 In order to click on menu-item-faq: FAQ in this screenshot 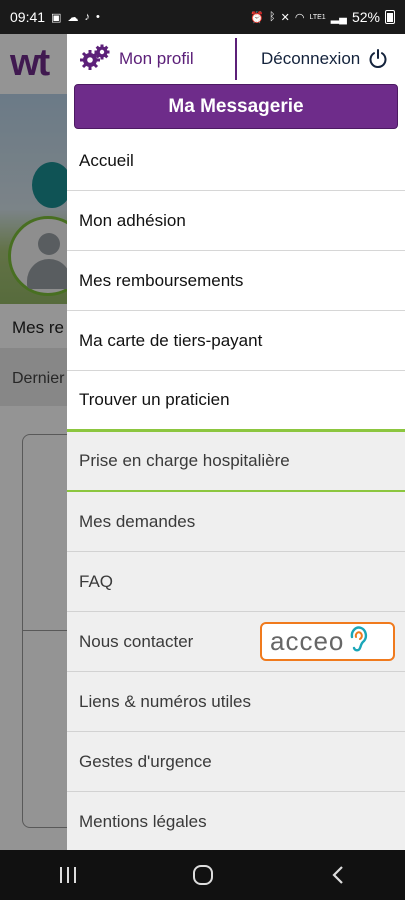, I will do `click(236, 582)`.